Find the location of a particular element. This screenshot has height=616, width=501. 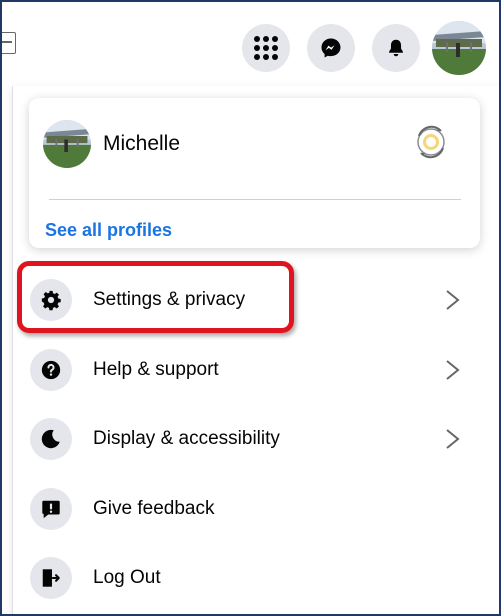

marketplace-icon is located at coordinates (9, 43).